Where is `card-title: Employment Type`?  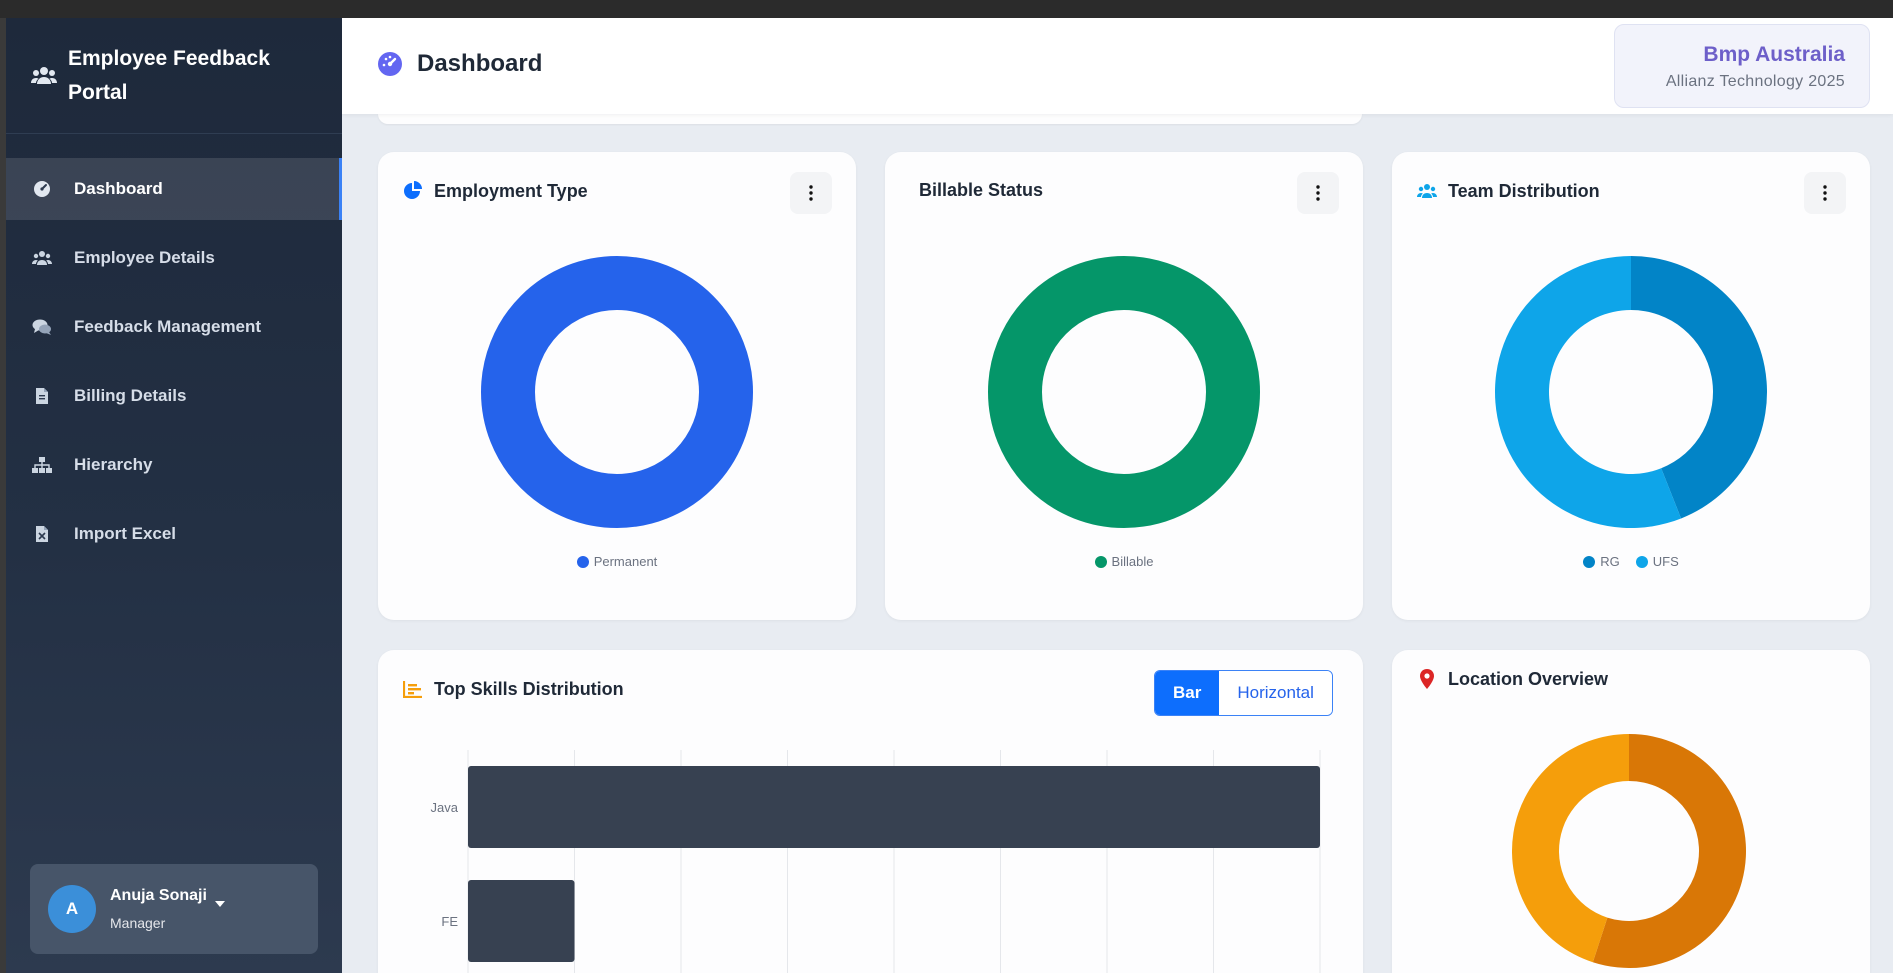
card-title: Employment Type is located at coordinates (511, 190).